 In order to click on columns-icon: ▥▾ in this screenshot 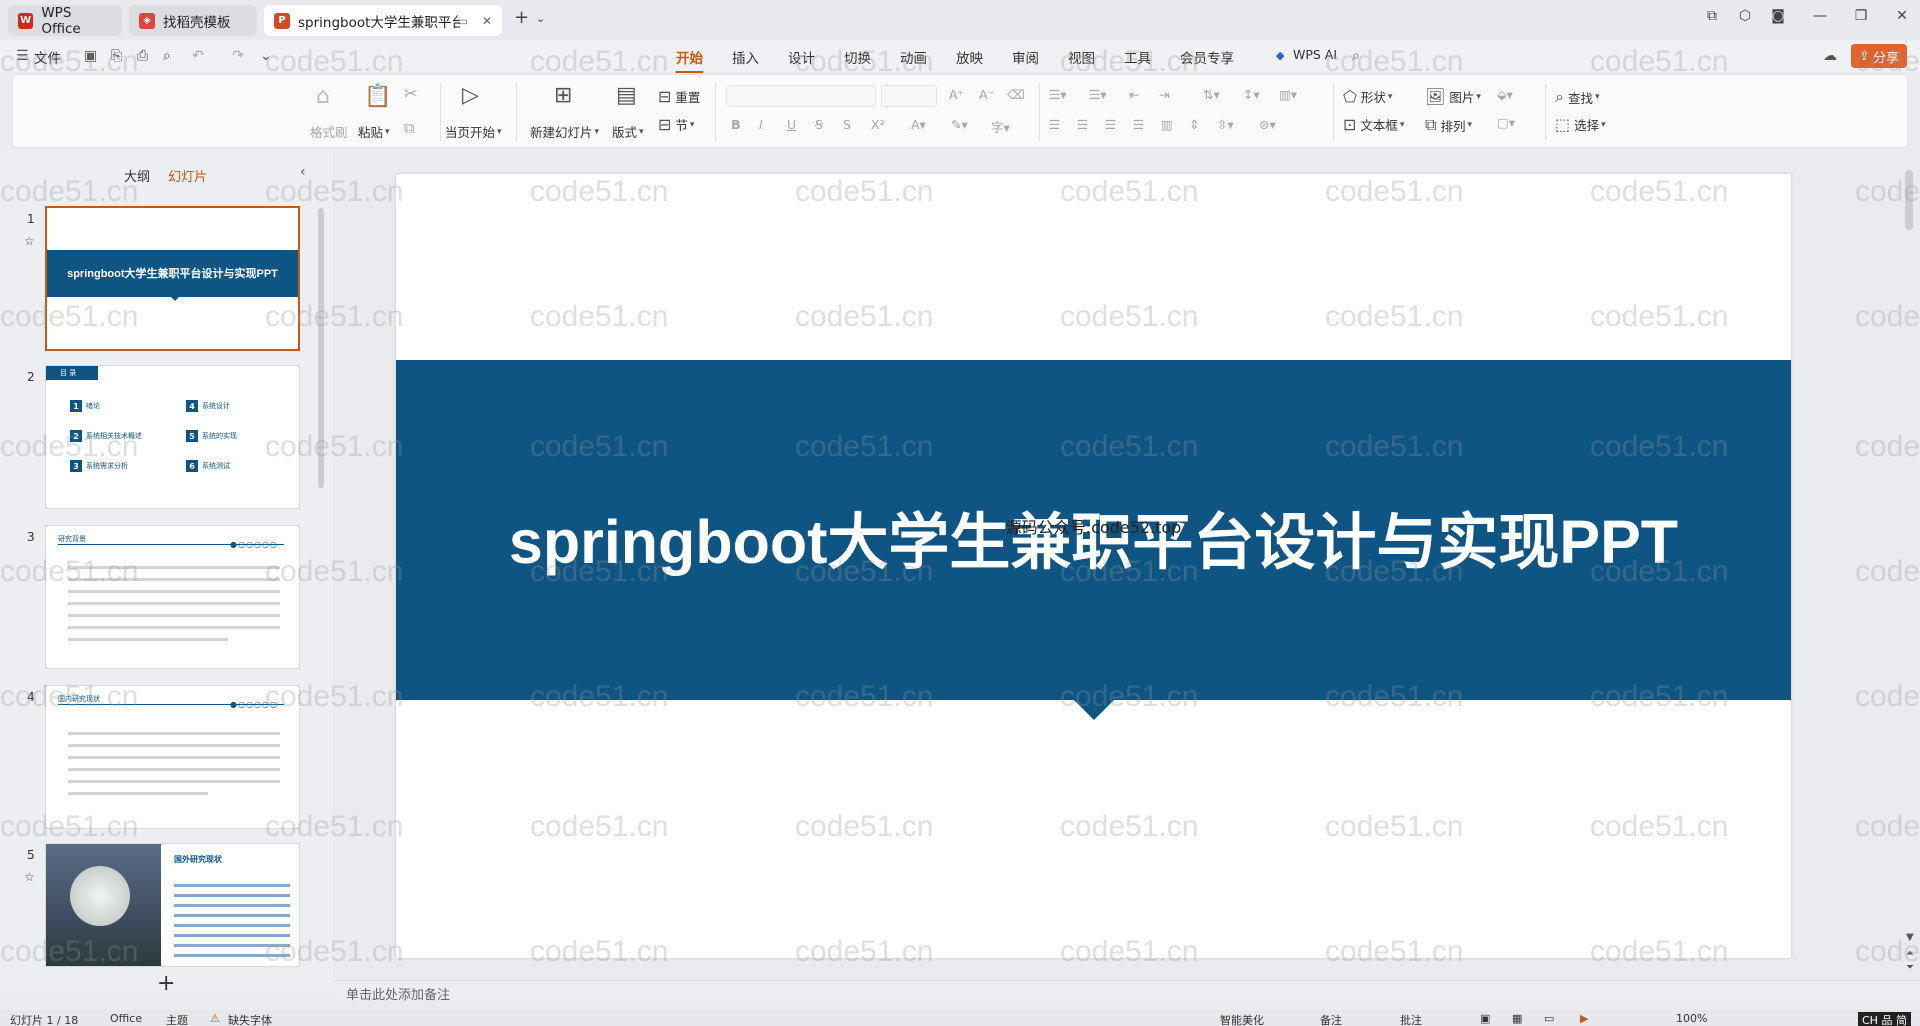, I will do `click(1288, 94)`.